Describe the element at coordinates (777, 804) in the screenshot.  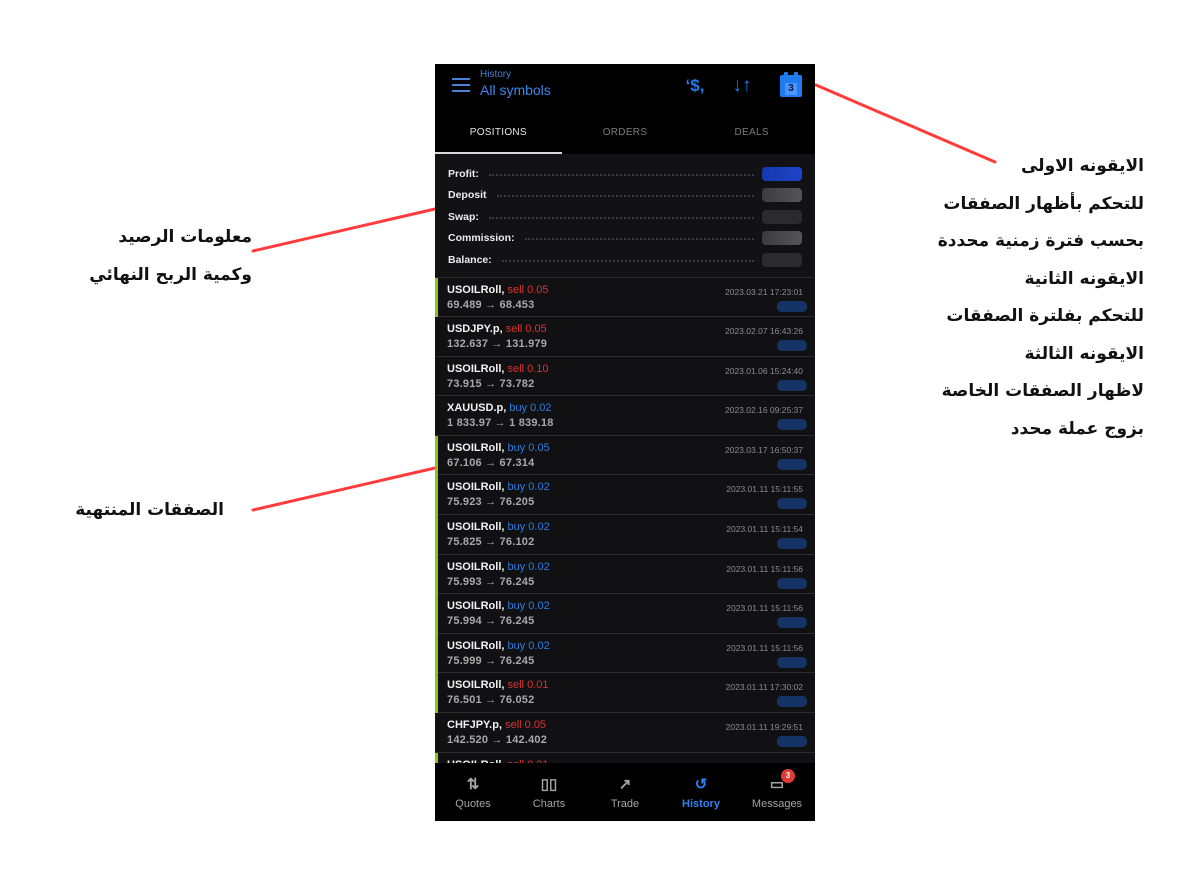
I see `nav-label: Messages` at that location.